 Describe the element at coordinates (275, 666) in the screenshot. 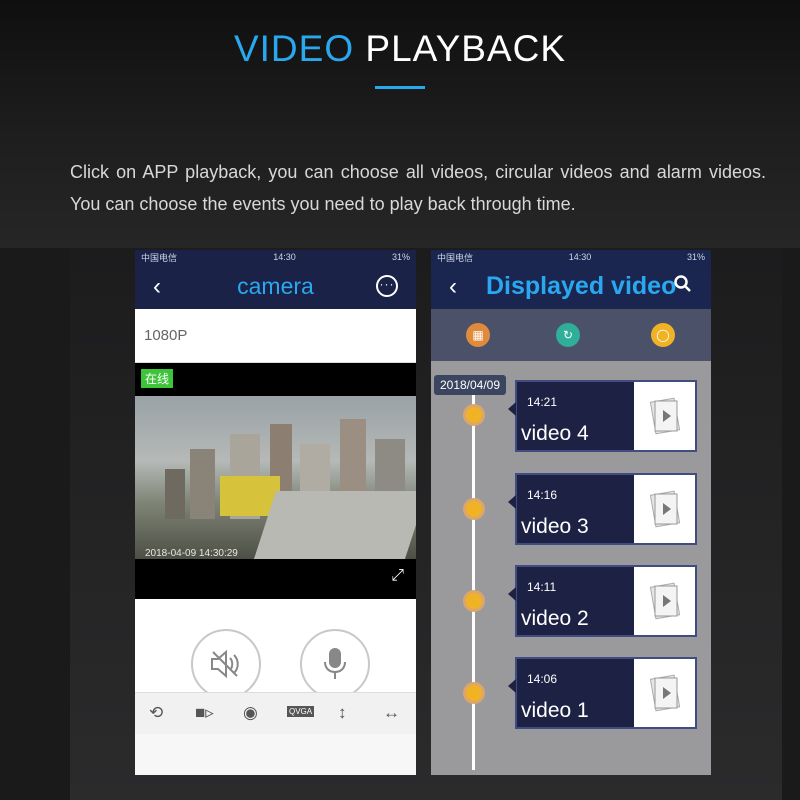

I see `audio-controls: ⟲ ■▹ ◉ QVGA ↕ ↔` at that location.